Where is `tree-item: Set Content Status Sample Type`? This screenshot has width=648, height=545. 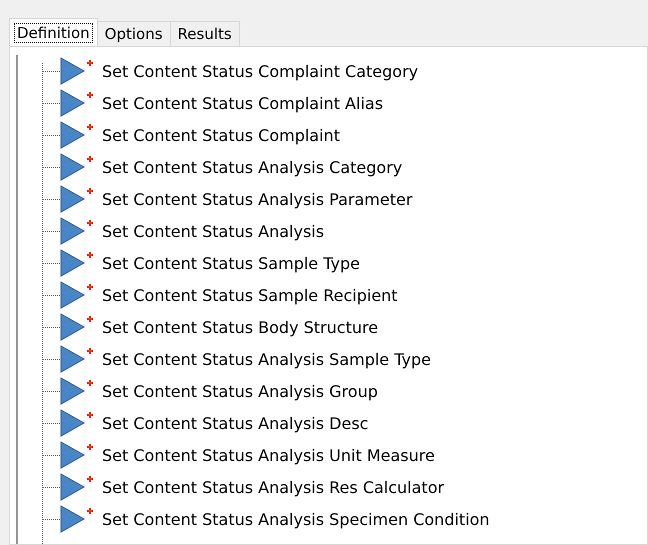 tree-item: Set Content Status Sample Type is located at coordinates (231, 263).